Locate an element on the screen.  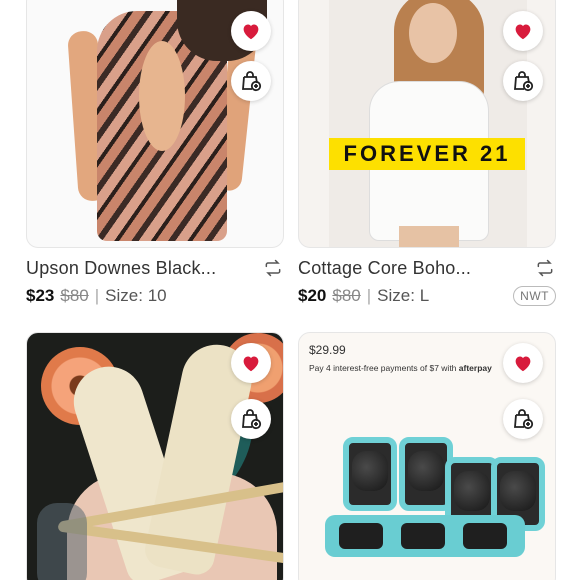
image-price-text: $29.99 is located at coordinates (327, 350).